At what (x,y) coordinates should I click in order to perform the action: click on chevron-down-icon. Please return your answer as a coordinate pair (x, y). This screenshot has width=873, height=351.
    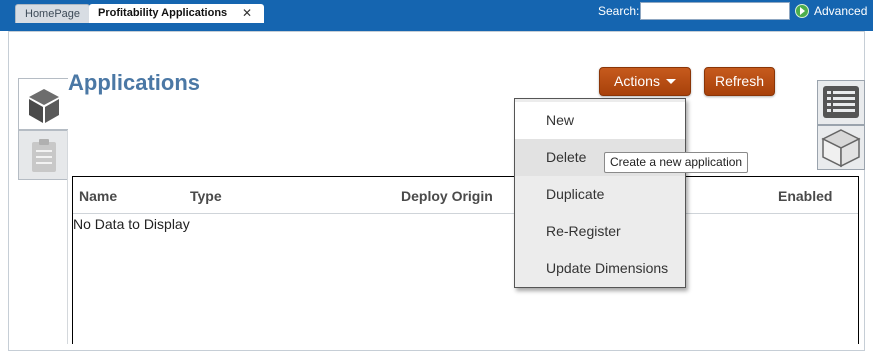
    Looking at the image, I should click on (670, 81).